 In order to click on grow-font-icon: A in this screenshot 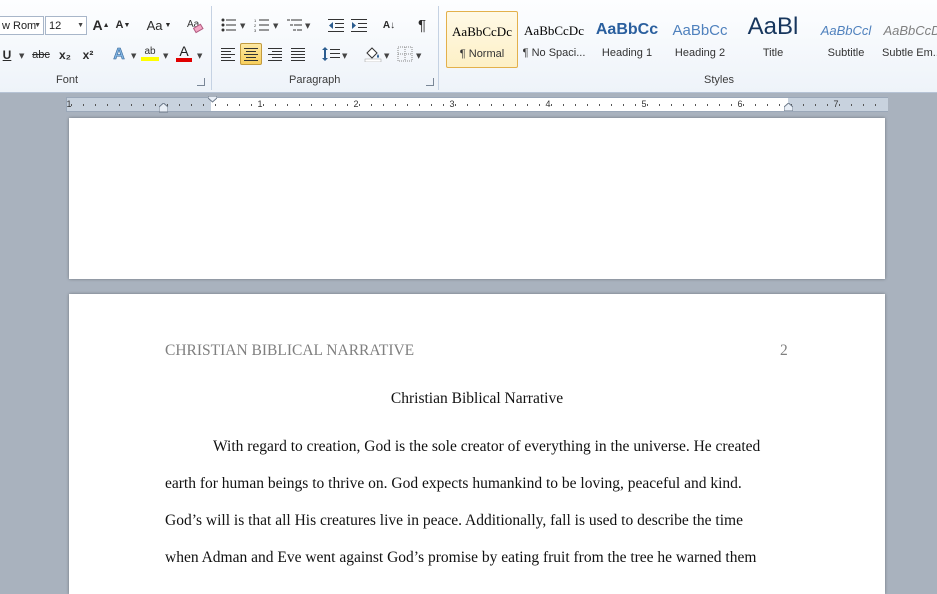, I will do `click(97, 25)`.